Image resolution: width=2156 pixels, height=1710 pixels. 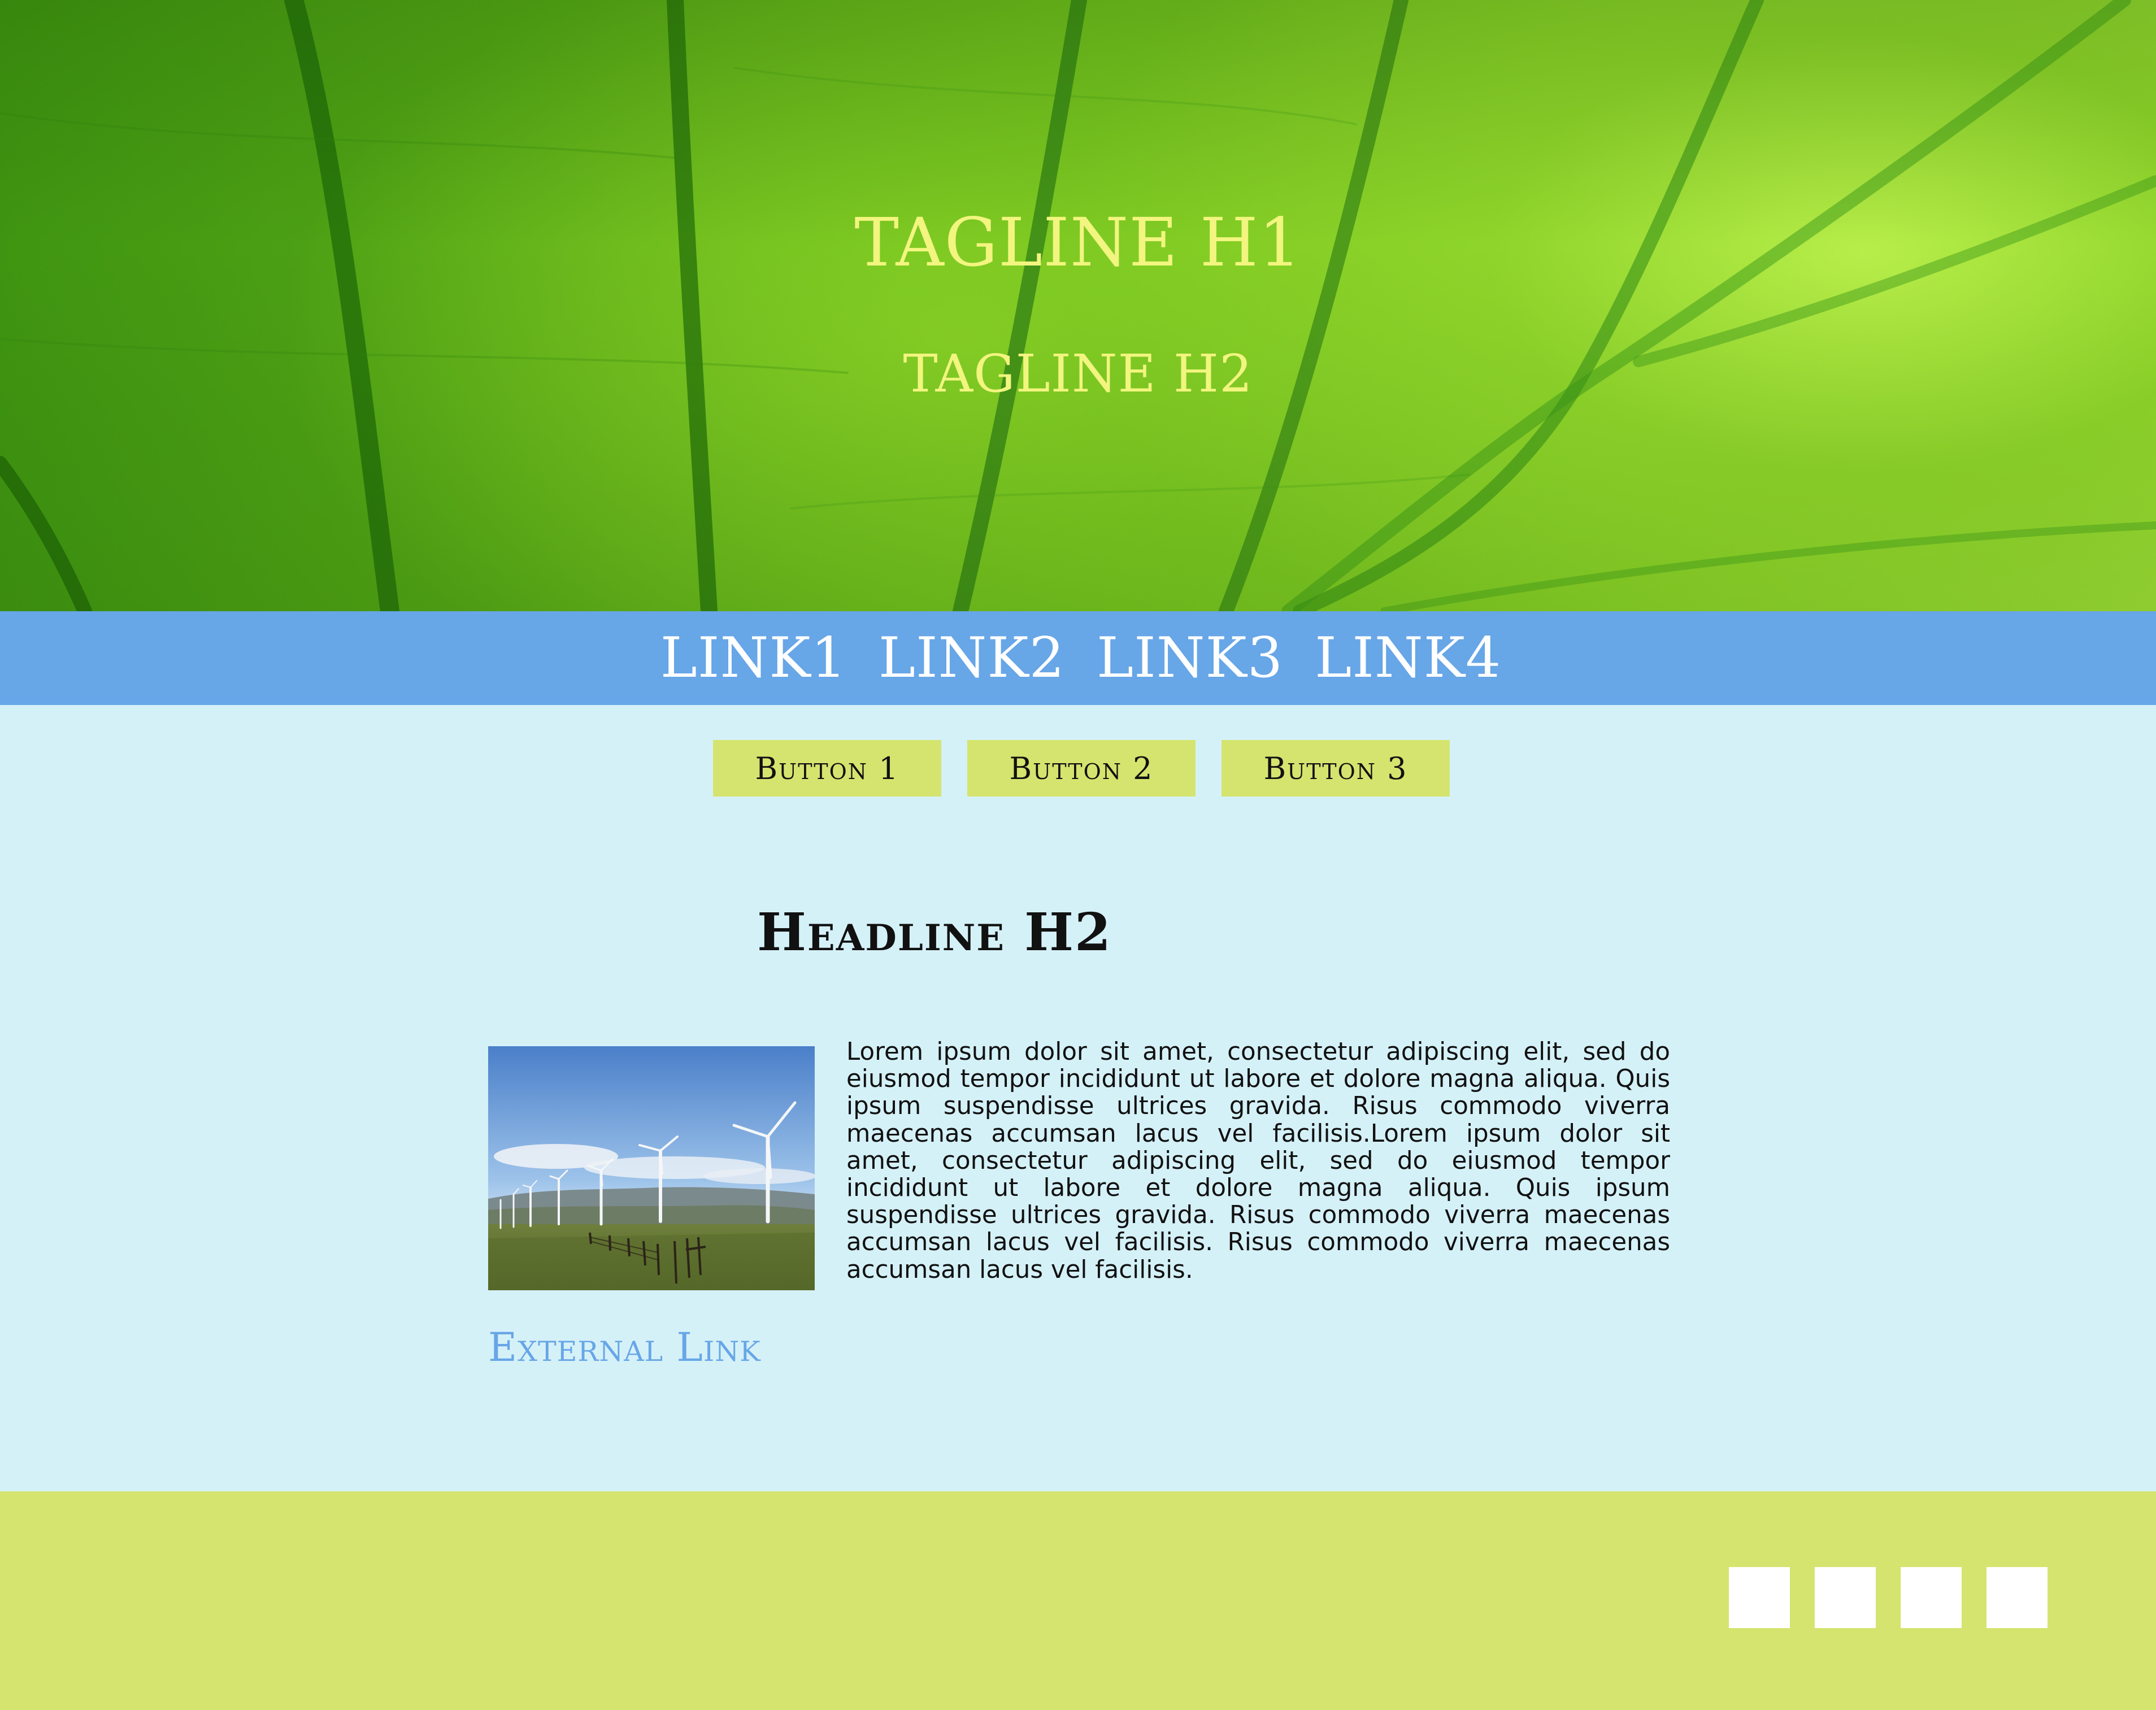 I want to click on button-row: Button 1 Button 2 Button 3, so click(x=1078, y=768).